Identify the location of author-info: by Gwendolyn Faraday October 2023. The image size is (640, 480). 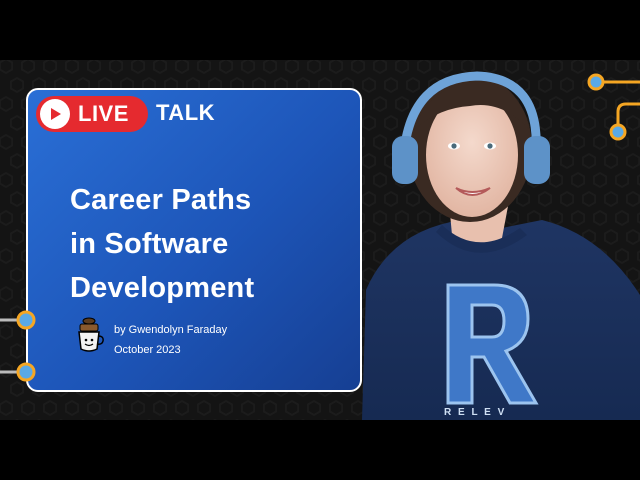
(150, 338).